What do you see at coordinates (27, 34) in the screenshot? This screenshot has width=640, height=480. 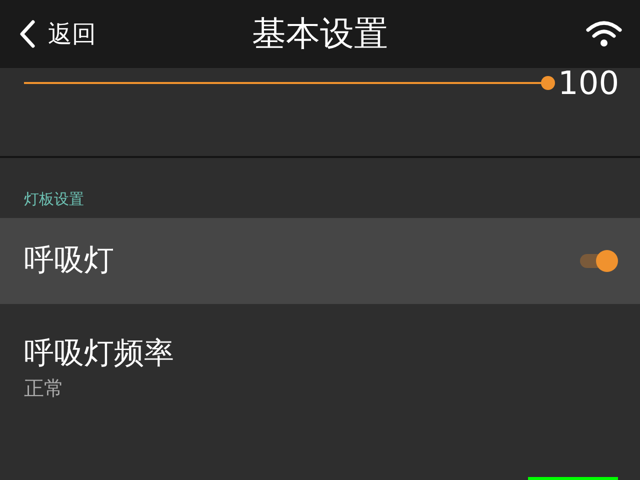 I see `back-icon` at bounding box center [27, 34].